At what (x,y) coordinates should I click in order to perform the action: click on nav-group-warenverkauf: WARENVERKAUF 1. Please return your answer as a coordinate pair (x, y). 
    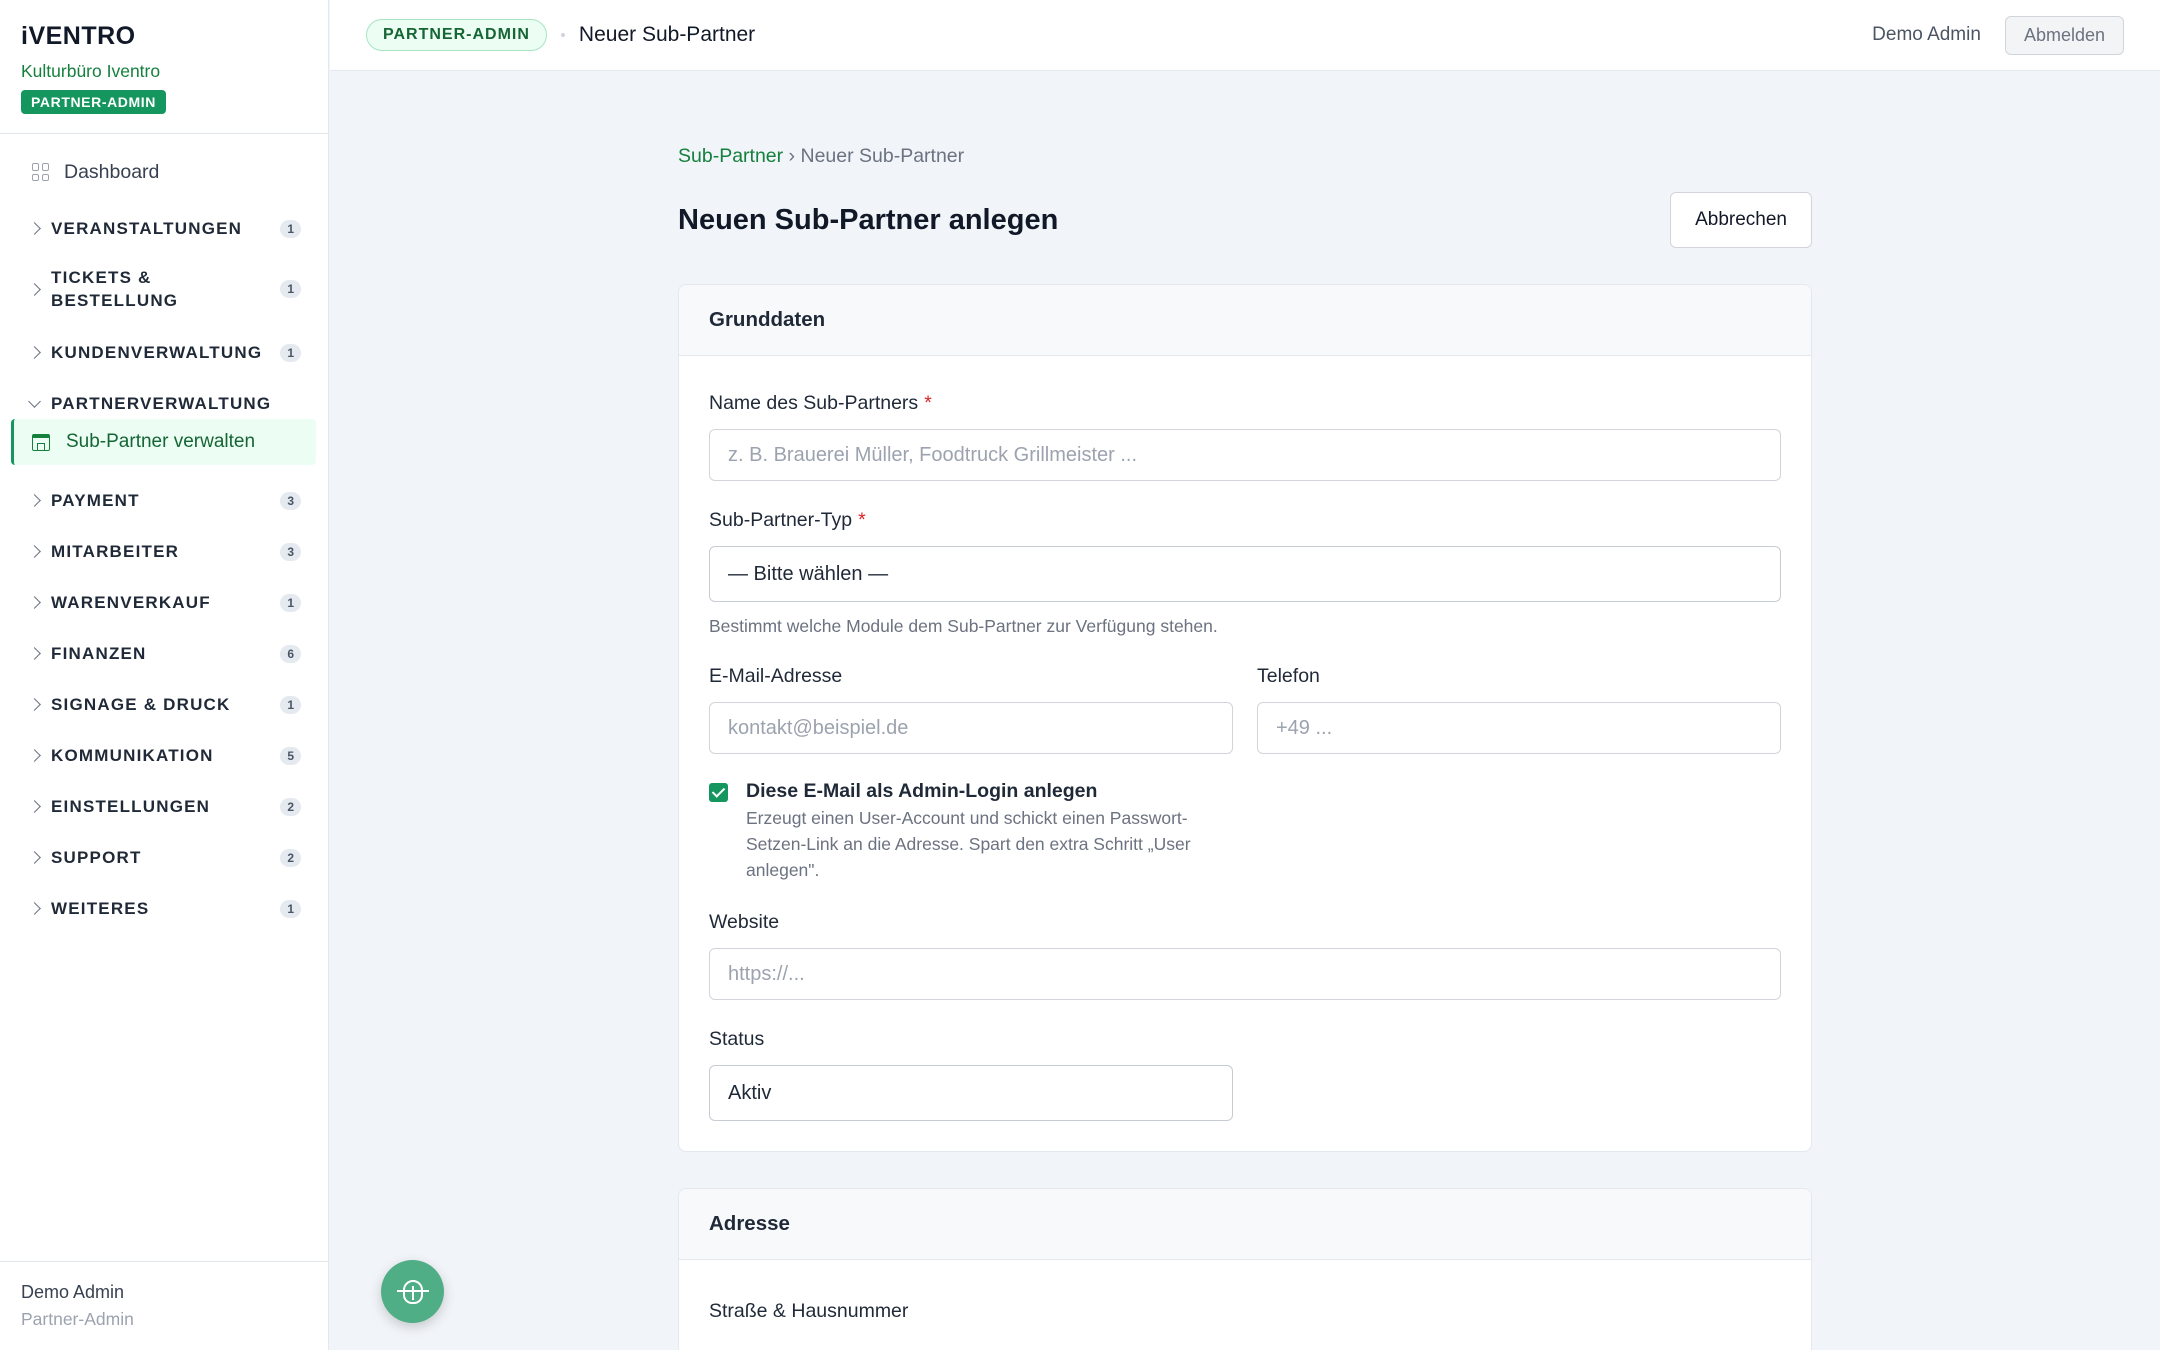
    Looking at the image, I should click on (164, 602).